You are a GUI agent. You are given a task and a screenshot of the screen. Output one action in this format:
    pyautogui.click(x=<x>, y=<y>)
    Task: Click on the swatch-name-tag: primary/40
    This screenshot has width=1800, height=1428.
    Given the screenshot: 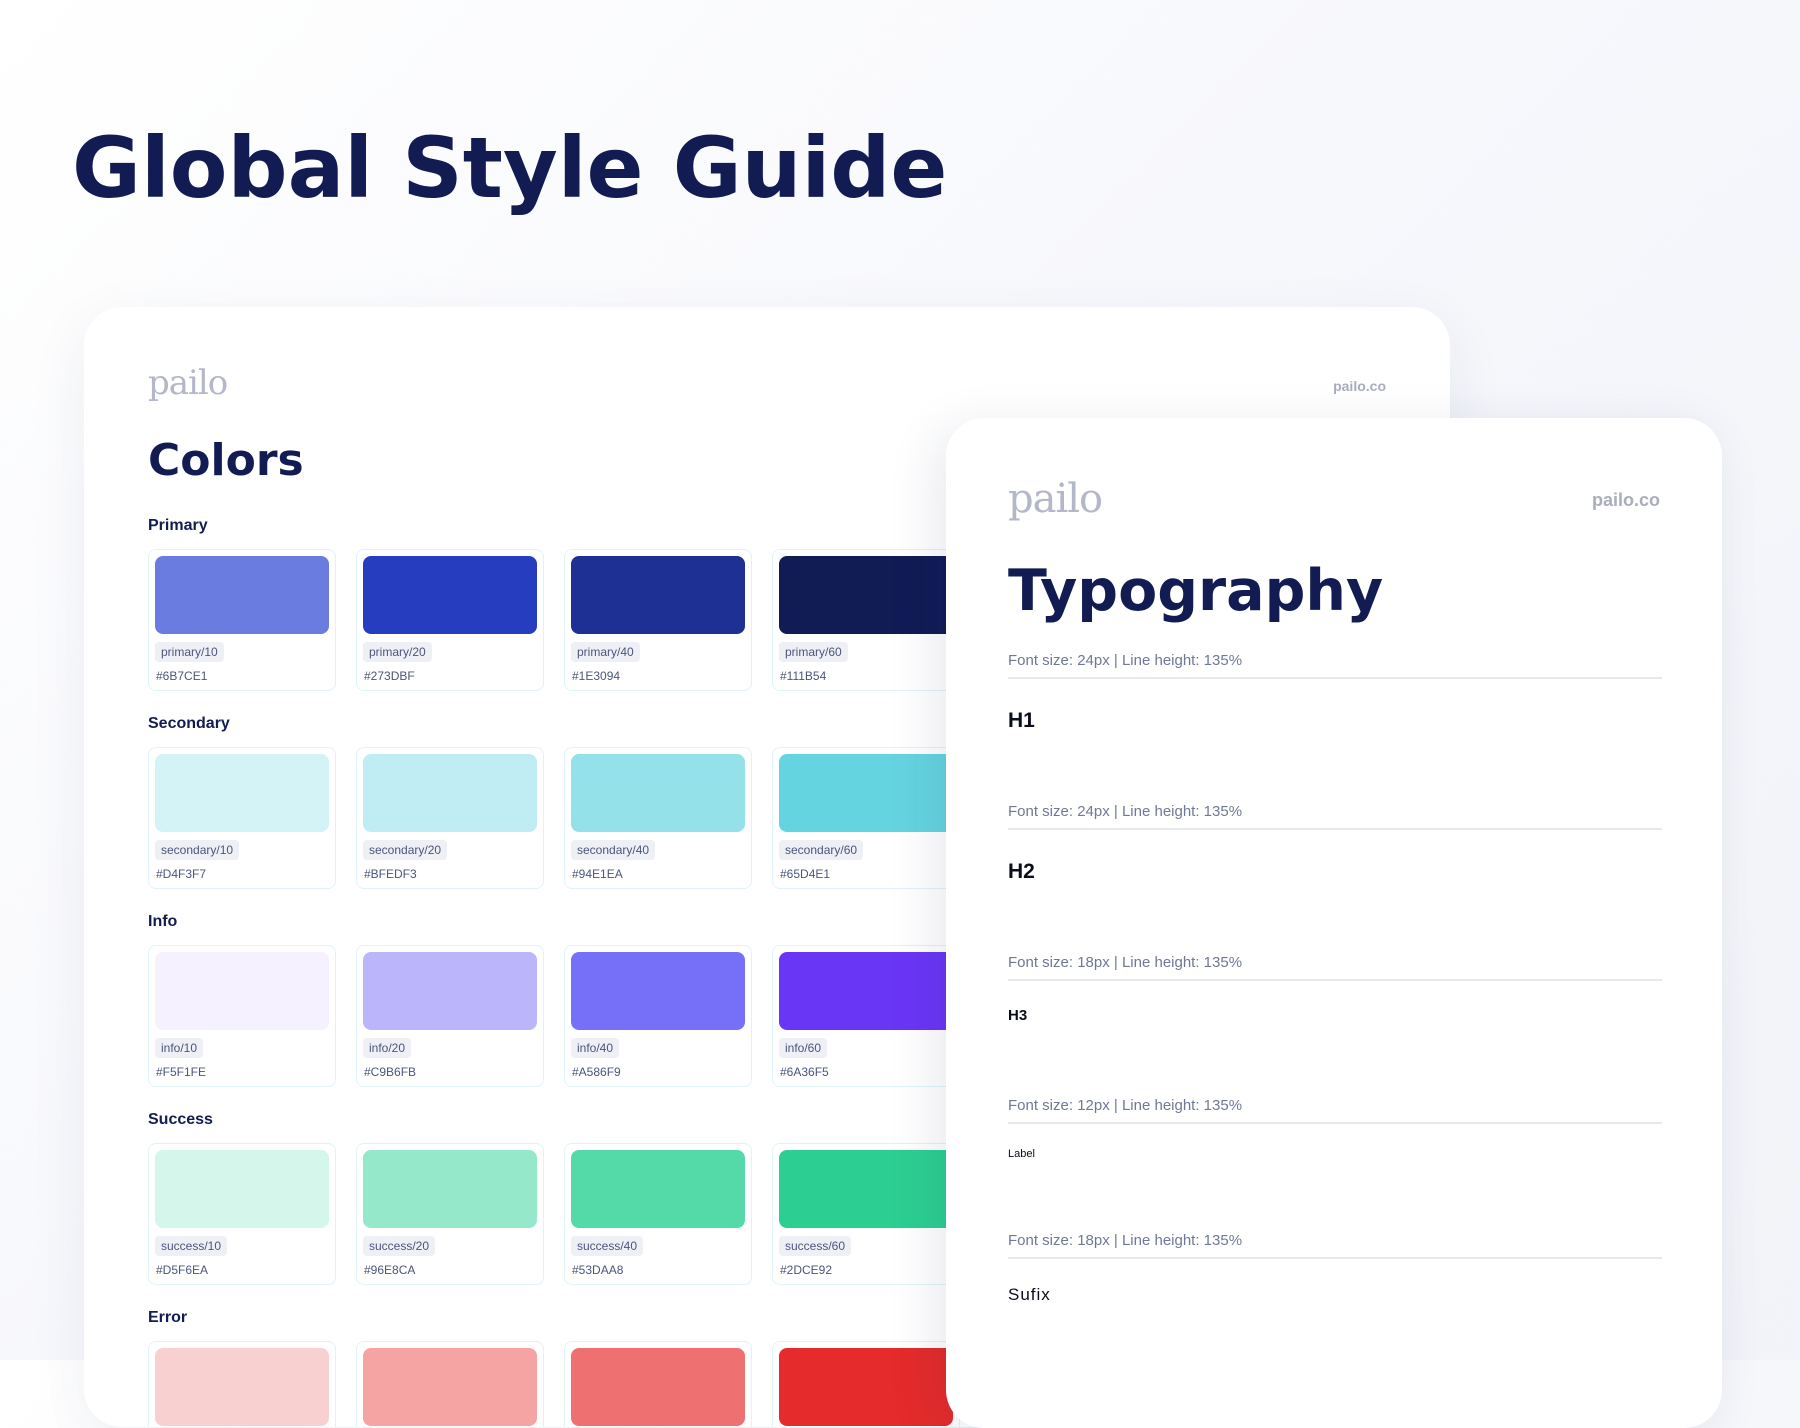 What is the action you would take?
    pyautogui.click(x=605, y=652)
    